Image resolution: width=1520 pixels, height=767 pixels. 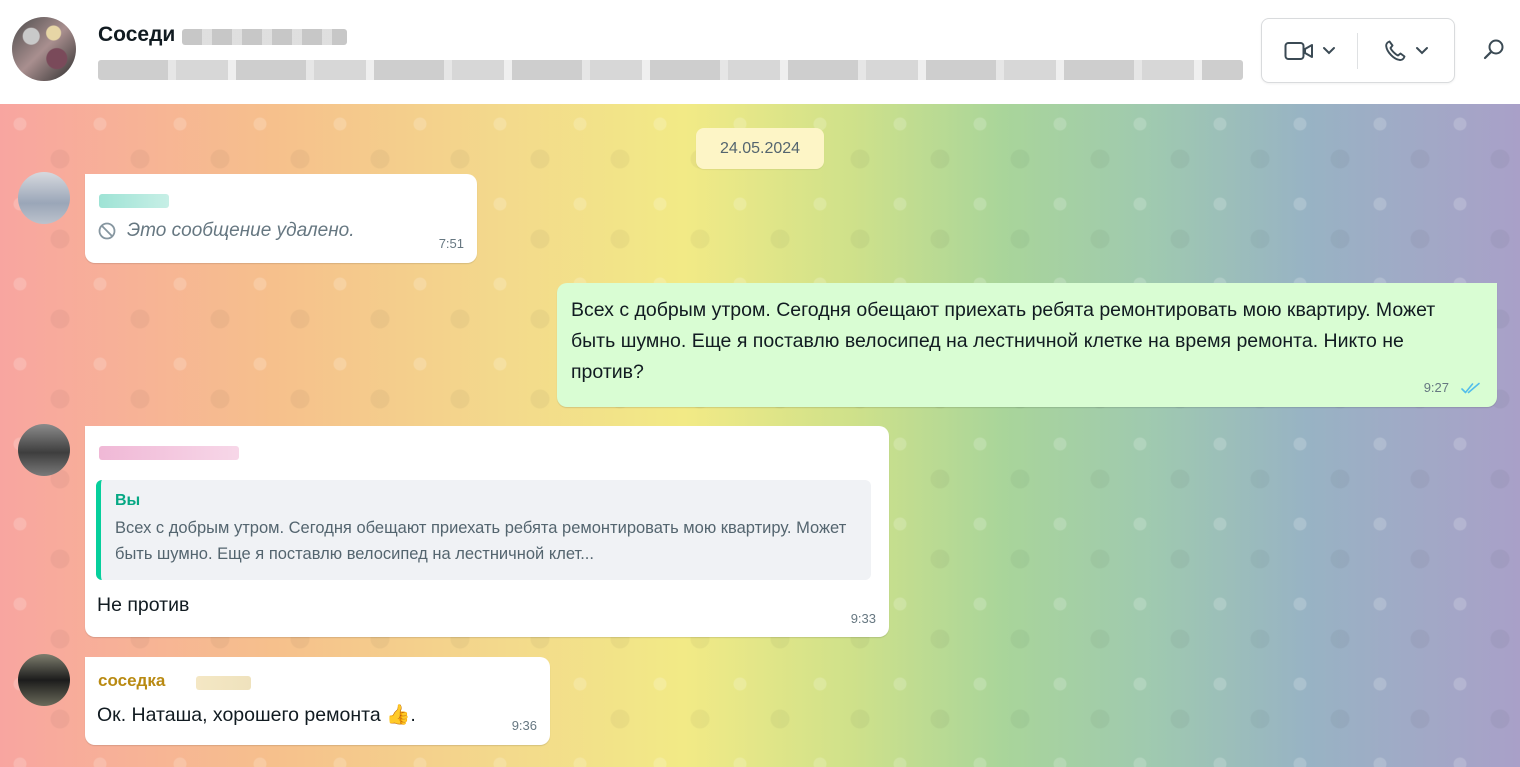 I want to click on participants-redacted, so click(x=670, y=70).